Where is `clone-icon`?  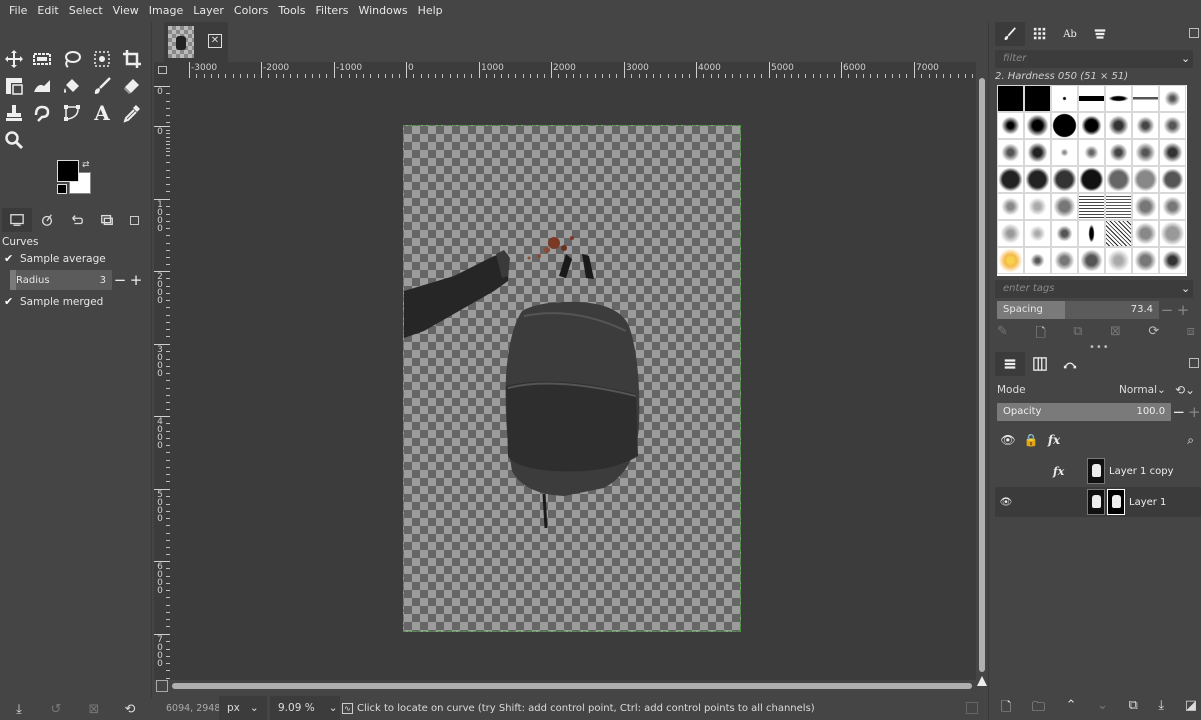
clone-icon is located at coordinates (14, 113).